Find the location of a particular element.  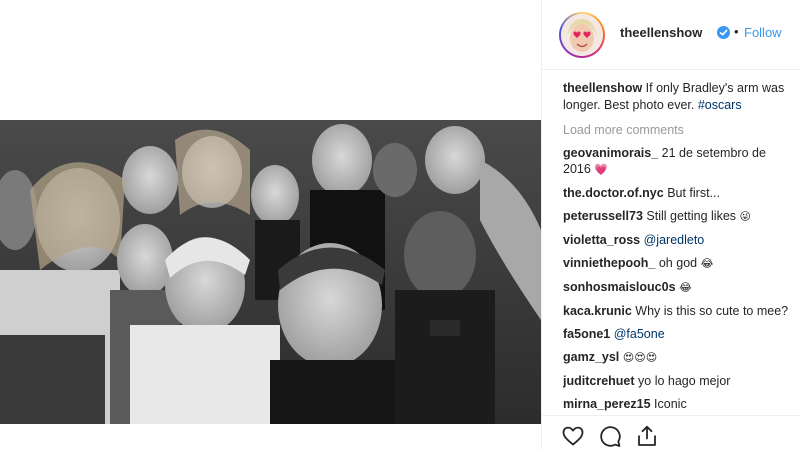

comment-username: geovanimorais_ is located at coordinates (610, 153).